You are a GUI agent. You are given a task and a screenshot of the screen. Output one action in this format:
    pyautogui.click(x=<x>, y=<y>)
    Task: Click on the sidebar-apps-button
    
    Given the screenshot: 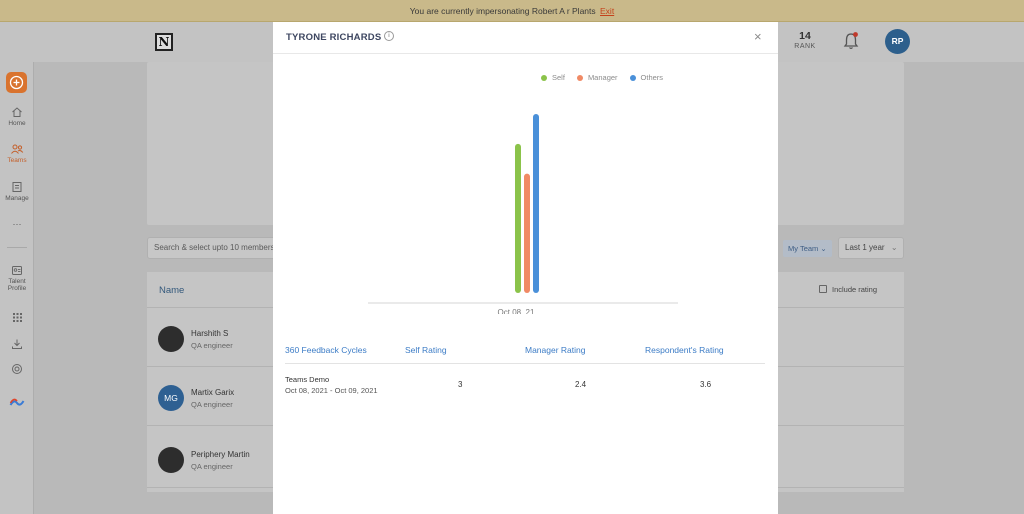 What is the action you would take?
    pyautogui.click(x=17, y=318)
    